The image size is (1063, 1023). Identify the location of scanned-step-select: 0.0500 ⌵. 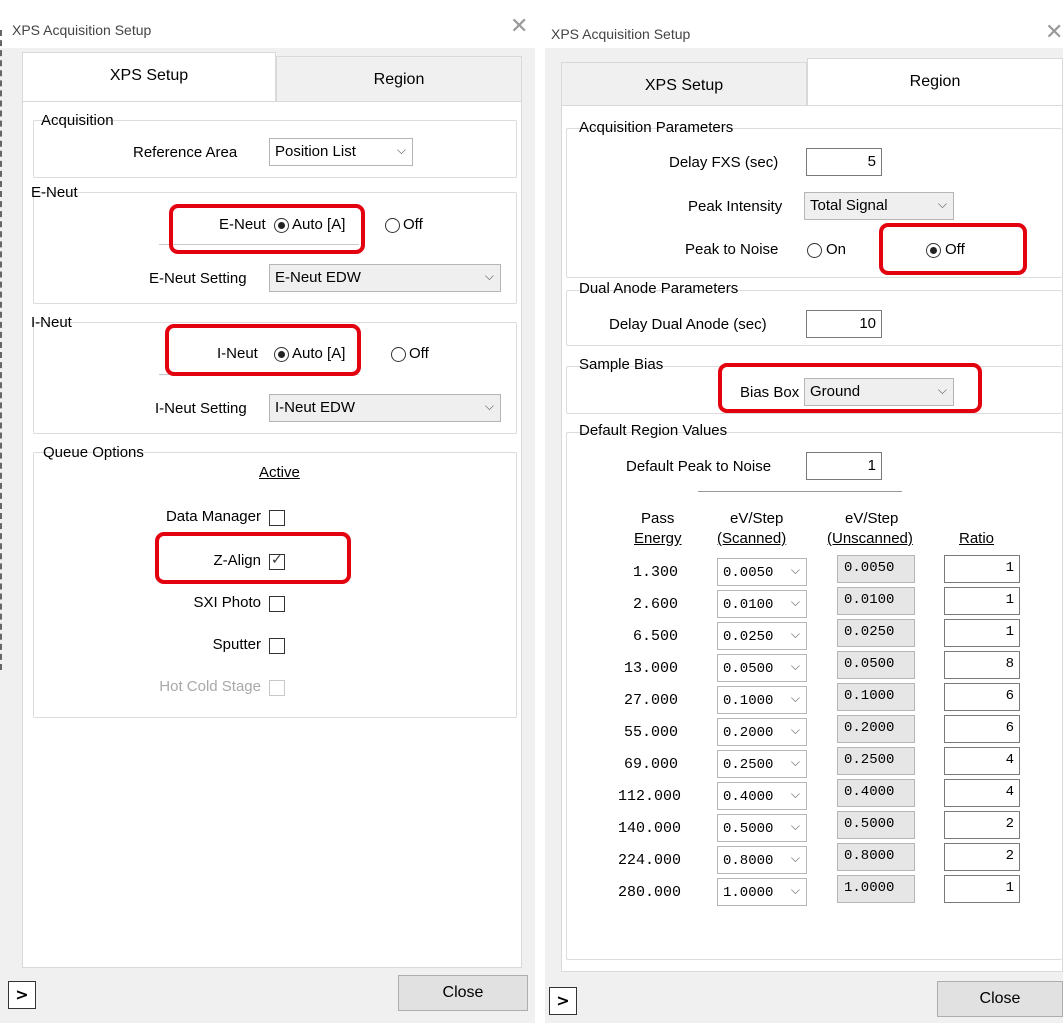
(762, 668).